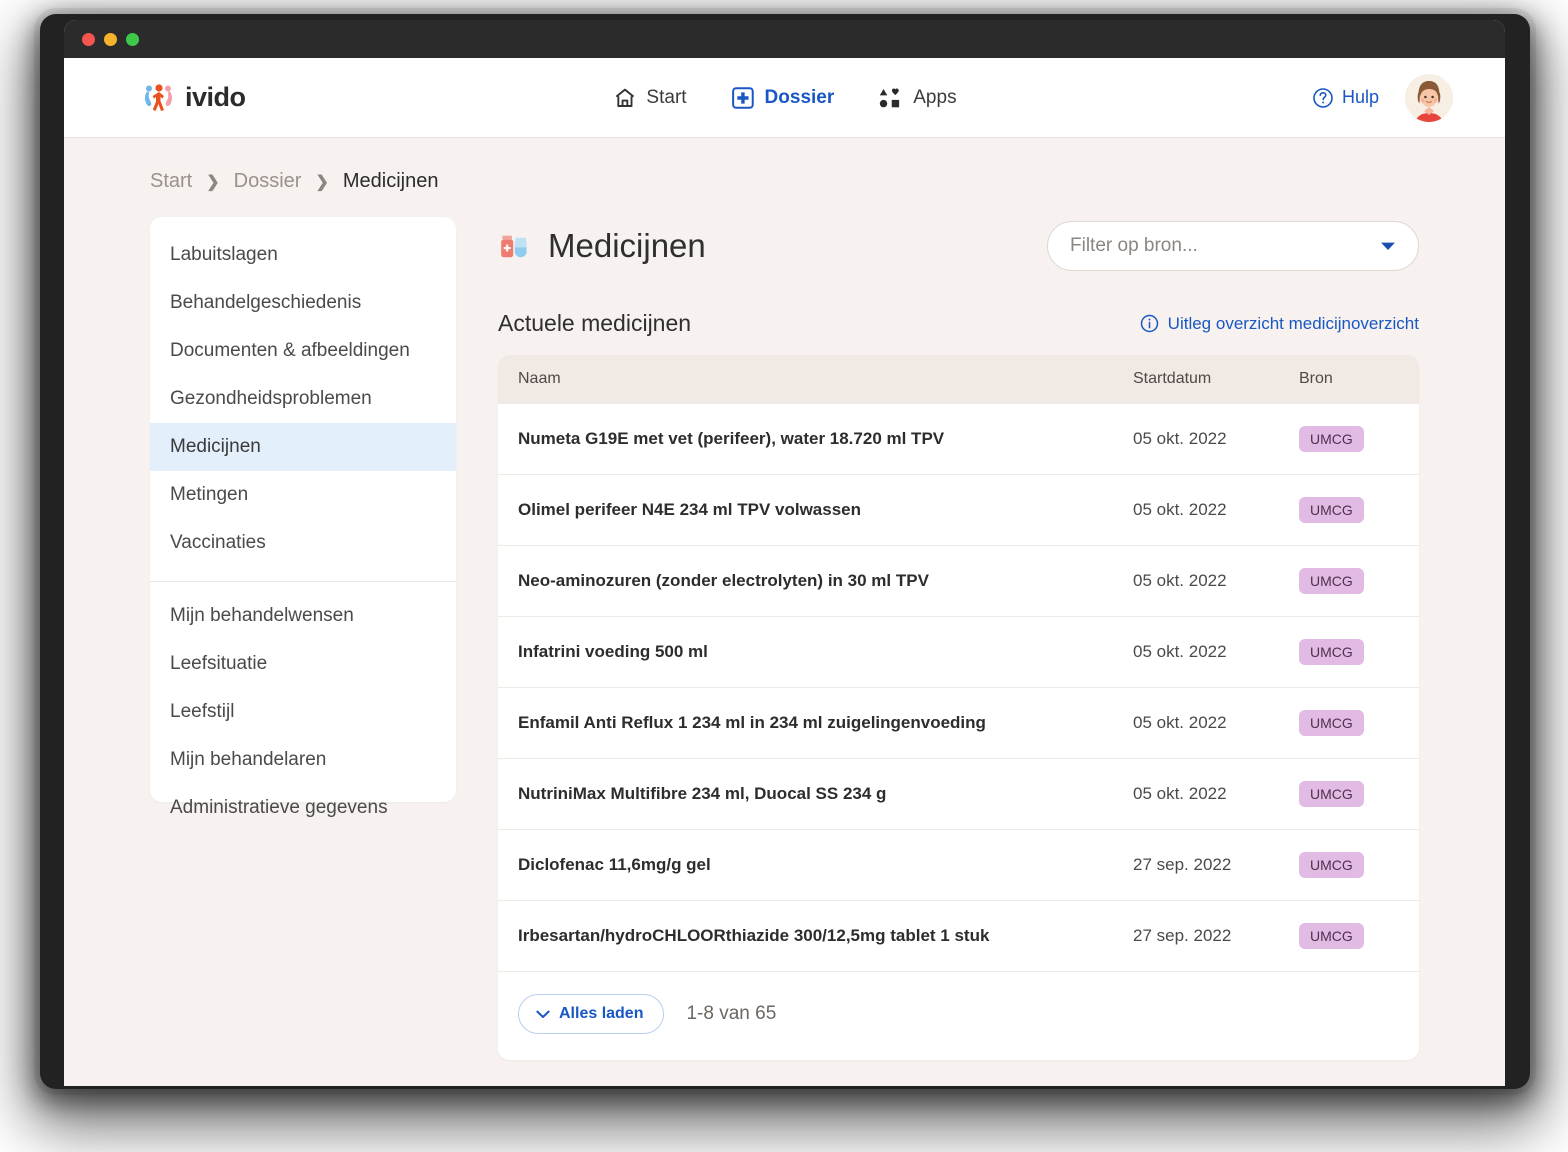  Describe the element at coordinates (1323, 98) in the screenshot. I see `question-circle-icon` at that location.